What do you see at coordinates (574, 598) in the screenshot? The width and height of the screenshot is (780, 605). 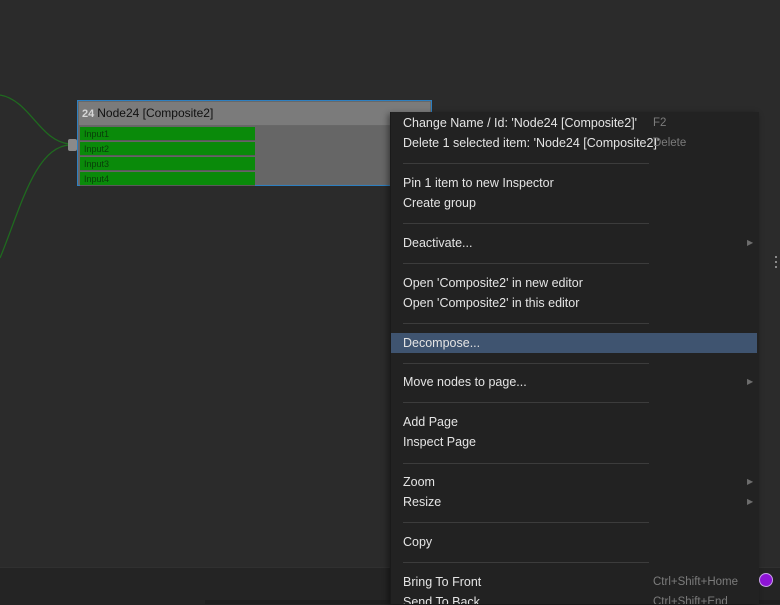 I see `menu-item-send-to-back: Send To Back Ctrl+Shift+End` at bounding box center [574, 598].